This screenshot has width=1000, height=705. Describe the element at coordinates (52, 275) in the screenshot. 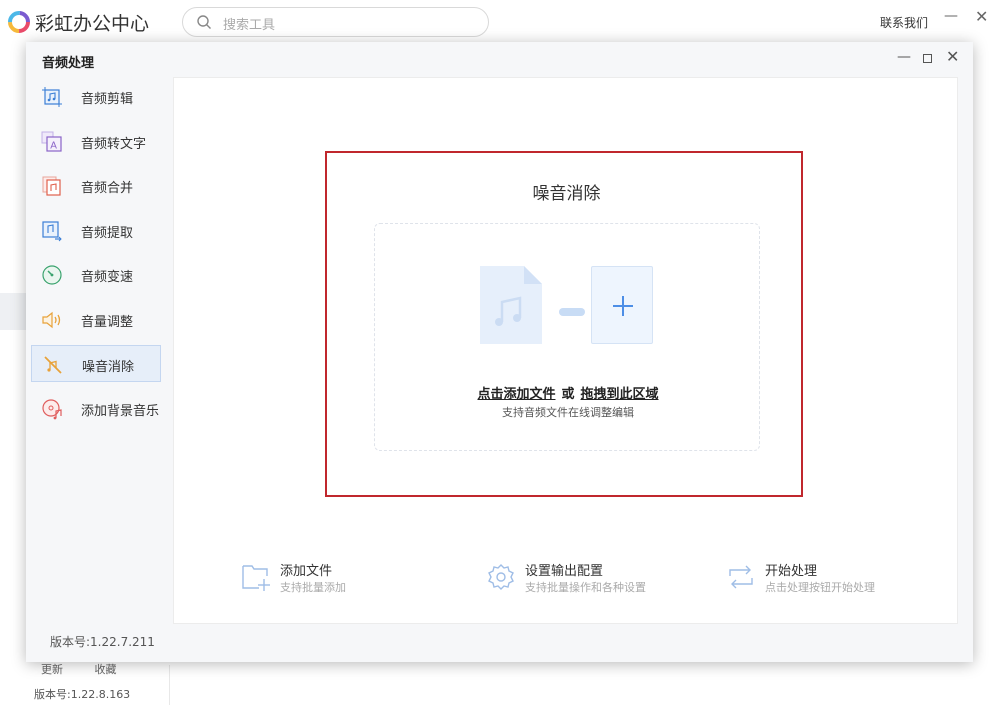

I see `audio-speed-icon` at that location.